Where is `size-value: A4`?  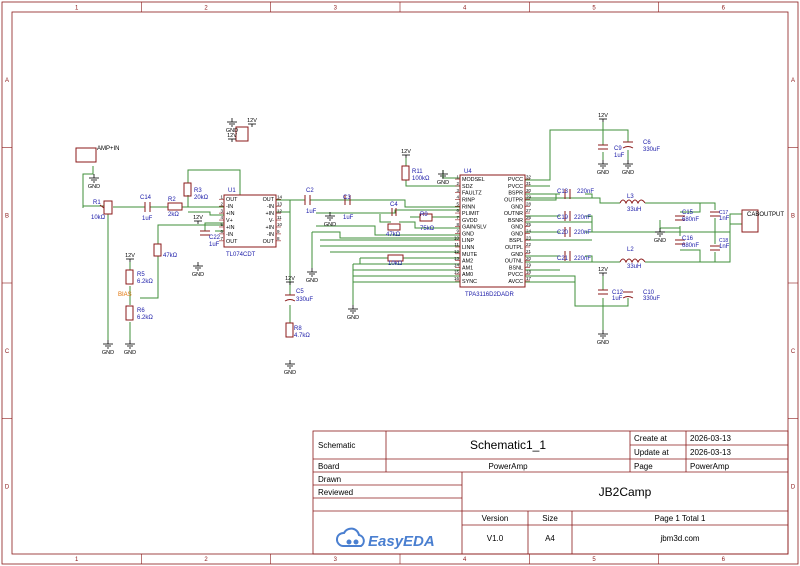
size-value: A4 is located at coordinates (550, 538).